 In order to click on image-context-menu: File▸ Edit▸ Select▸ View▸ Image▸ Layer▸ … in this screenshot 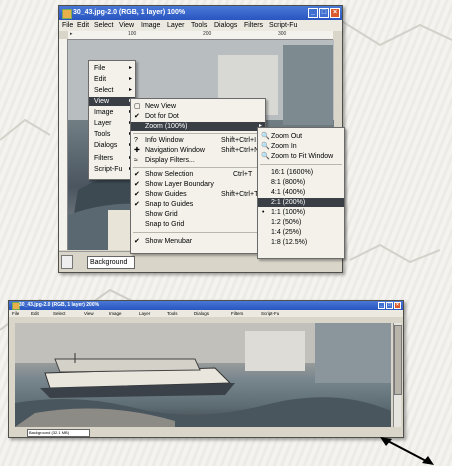, I will do `click(112, 120)`.